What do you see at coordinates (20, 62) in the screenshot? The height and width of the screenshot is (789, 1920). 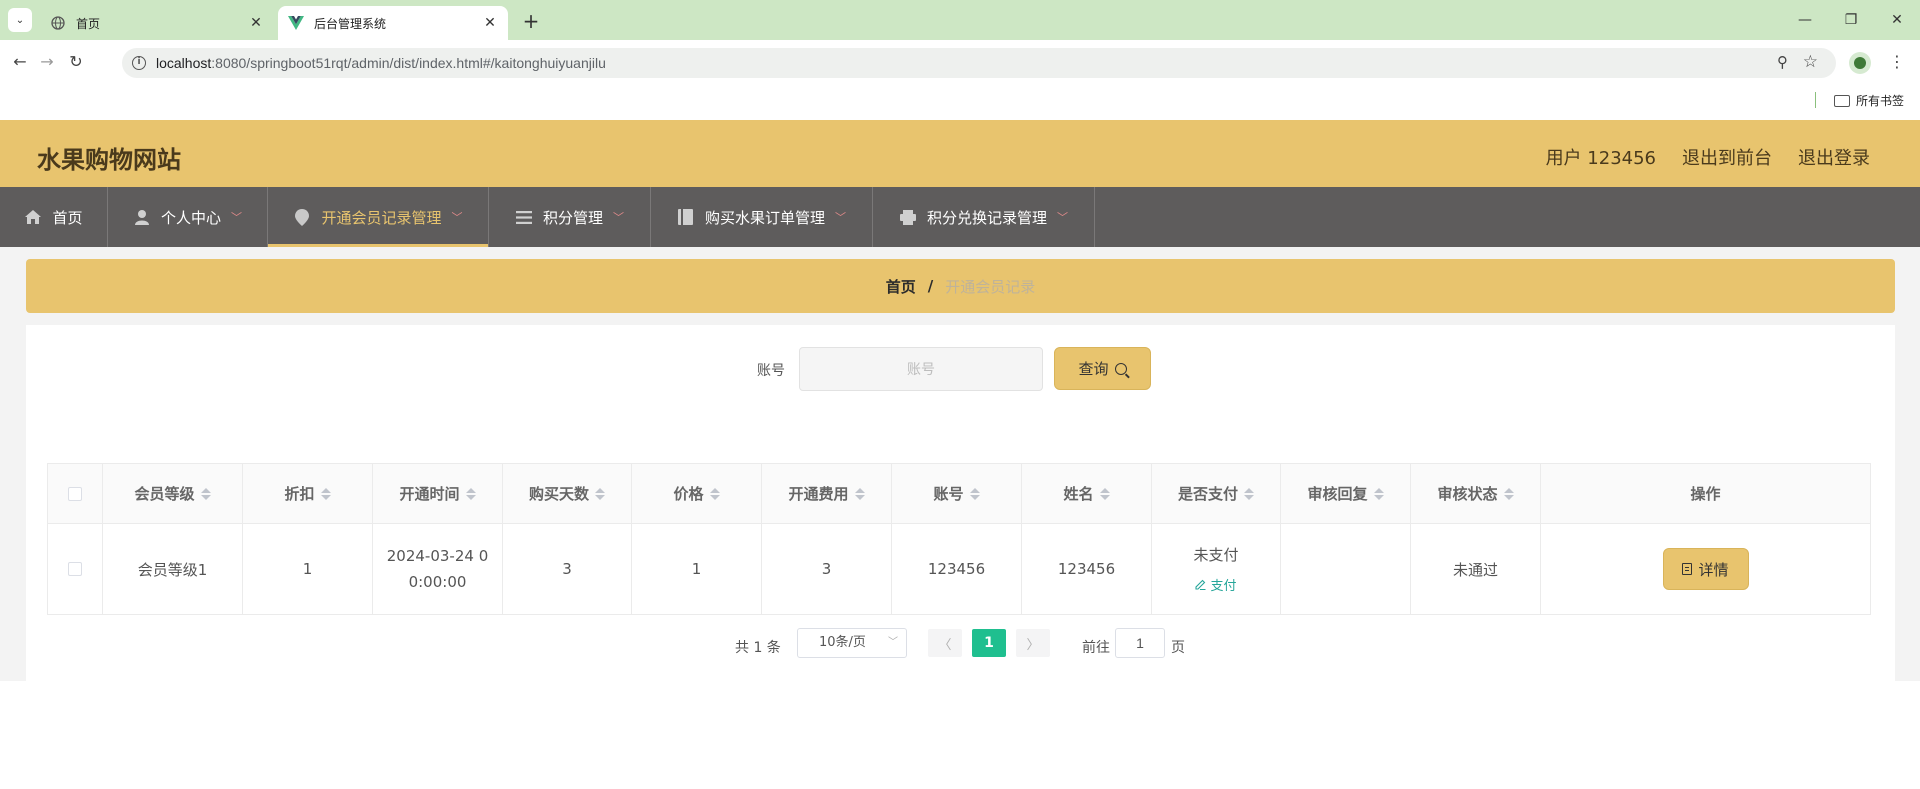 I see `back-icon: ←` at bounding box center [20, 62].